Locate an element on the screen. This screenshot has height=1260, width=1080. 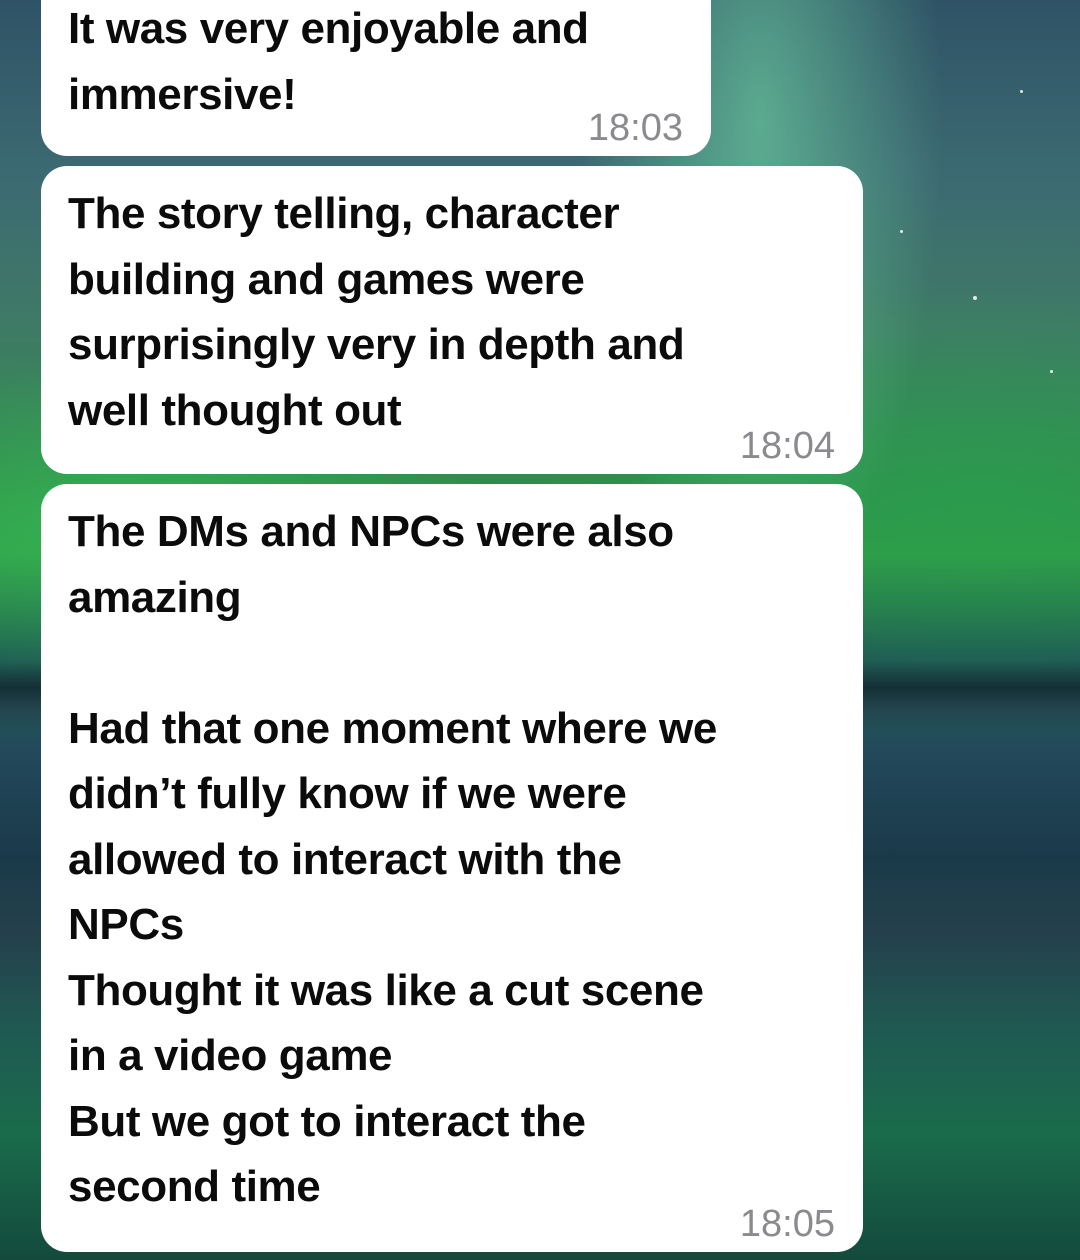
message-timestamp: 18:03 is located at coordinates (635, 128).